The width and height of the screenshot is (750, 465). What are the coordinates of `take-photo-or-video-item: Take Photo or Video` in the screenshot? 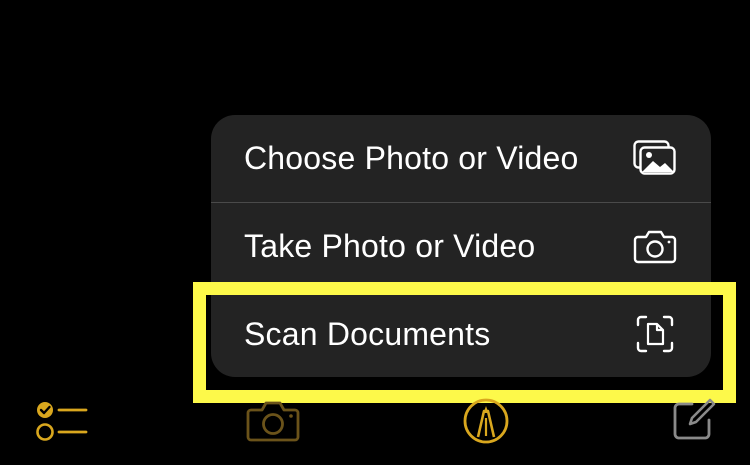 It's located at (461, 246).